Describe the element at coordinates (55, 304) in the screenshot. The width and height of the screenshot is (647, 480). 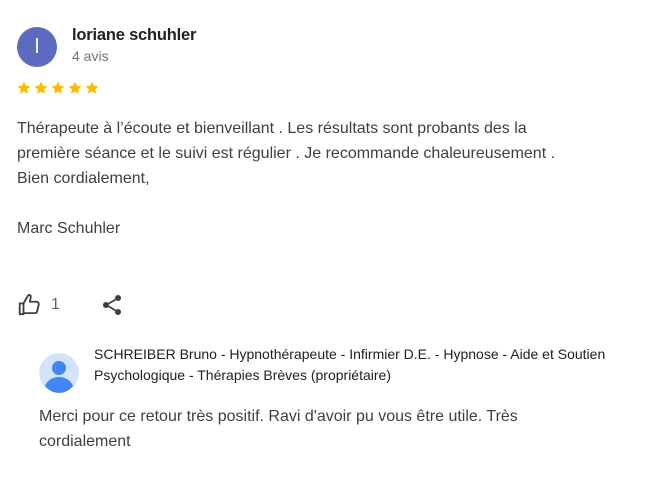
I see `like-count: 1` at that location.